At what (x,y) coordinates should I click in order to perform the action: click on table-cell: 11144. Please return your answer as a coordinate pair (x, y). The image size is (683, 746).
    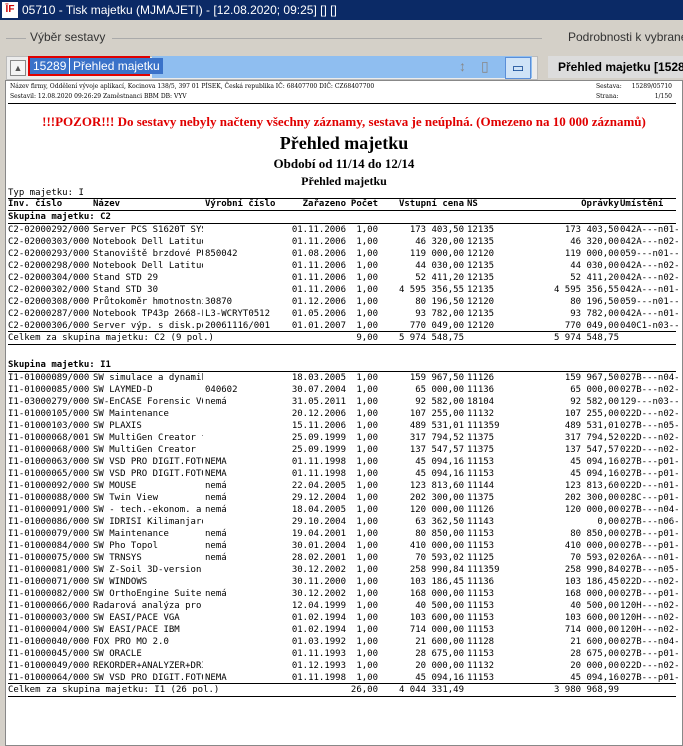
    Looking at the image, I should click on (481, 486).